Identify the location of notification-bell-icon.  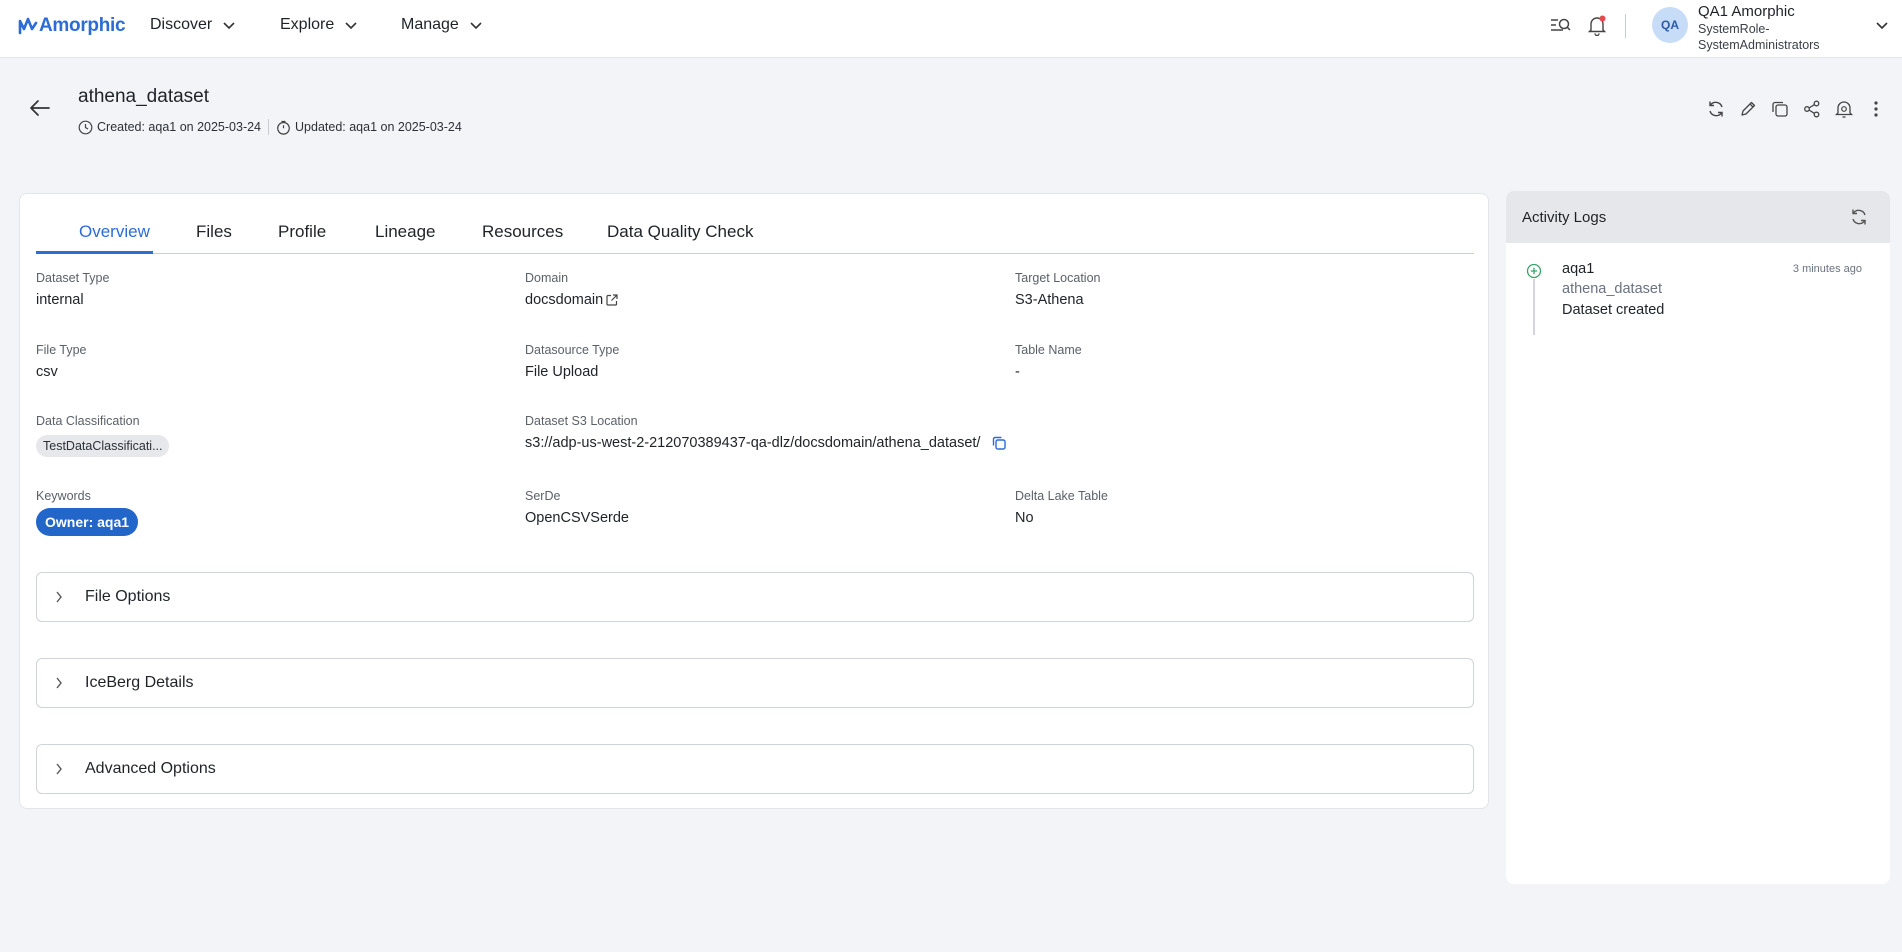
(1597, 25).